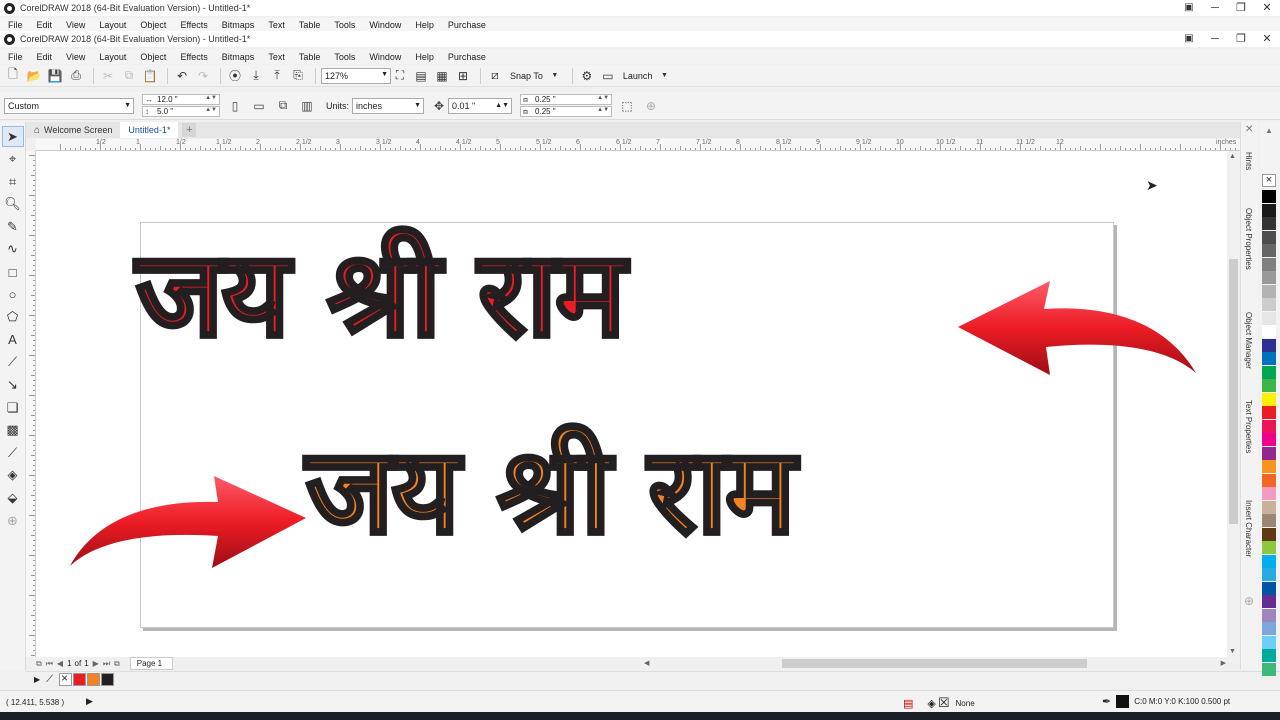 Image resolution: width=1280 pixels, height=720 pixels. Describe the element at coordinates (108, 679) in the screenshot. I see `black-swatch` at that location.